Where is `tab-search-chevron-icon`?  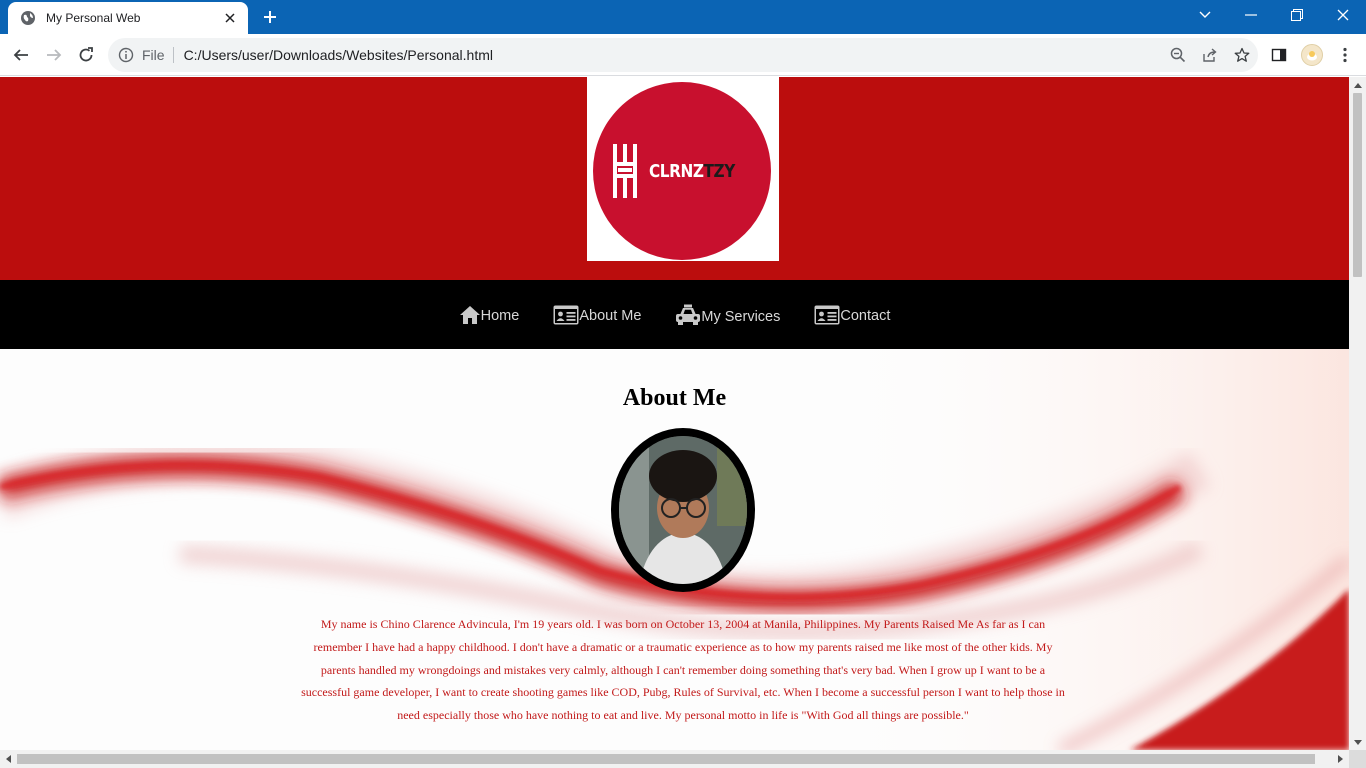
tab-search-chevron-icon is located at coordinates (1205, 15).